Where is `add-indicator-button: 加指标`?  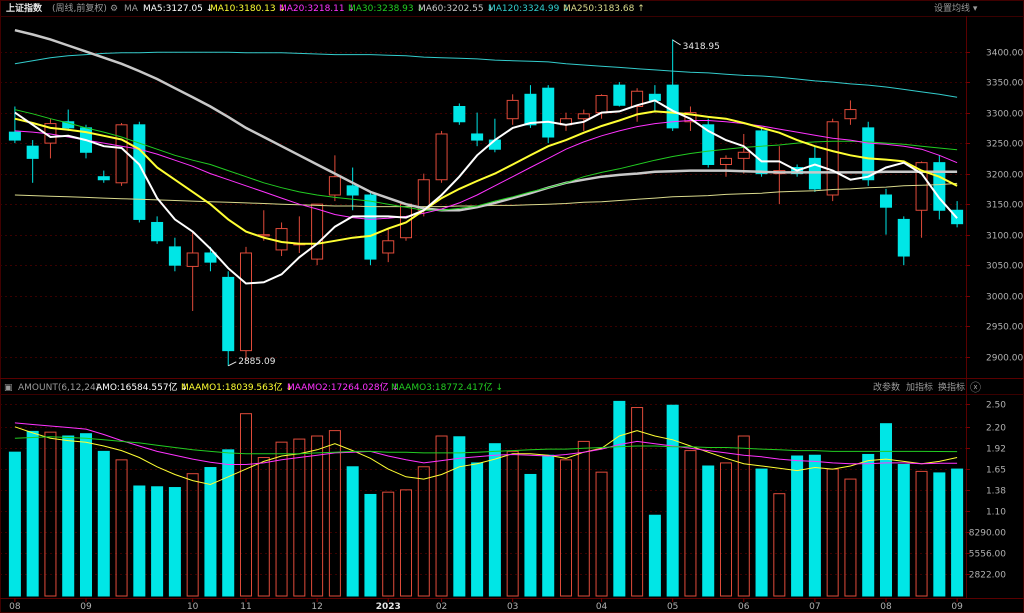
add-indicator-button: 加指标 is located at coordinates (919, 388).